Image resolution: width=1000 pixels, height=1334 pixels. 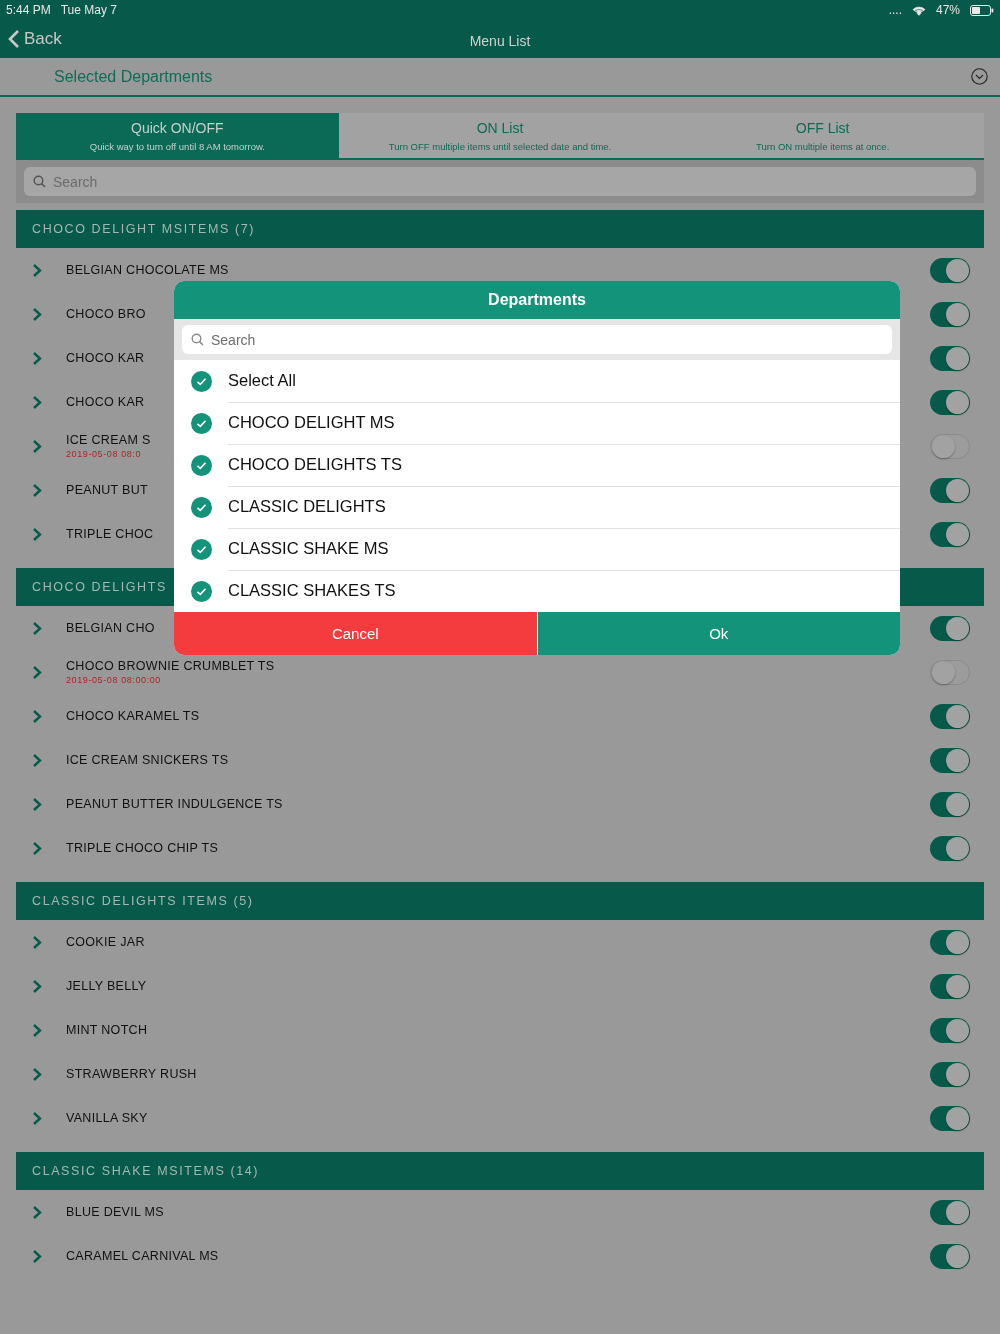 I want to click on item-date: 2019-05-08 08:00:00, so click(x=113, y=680).